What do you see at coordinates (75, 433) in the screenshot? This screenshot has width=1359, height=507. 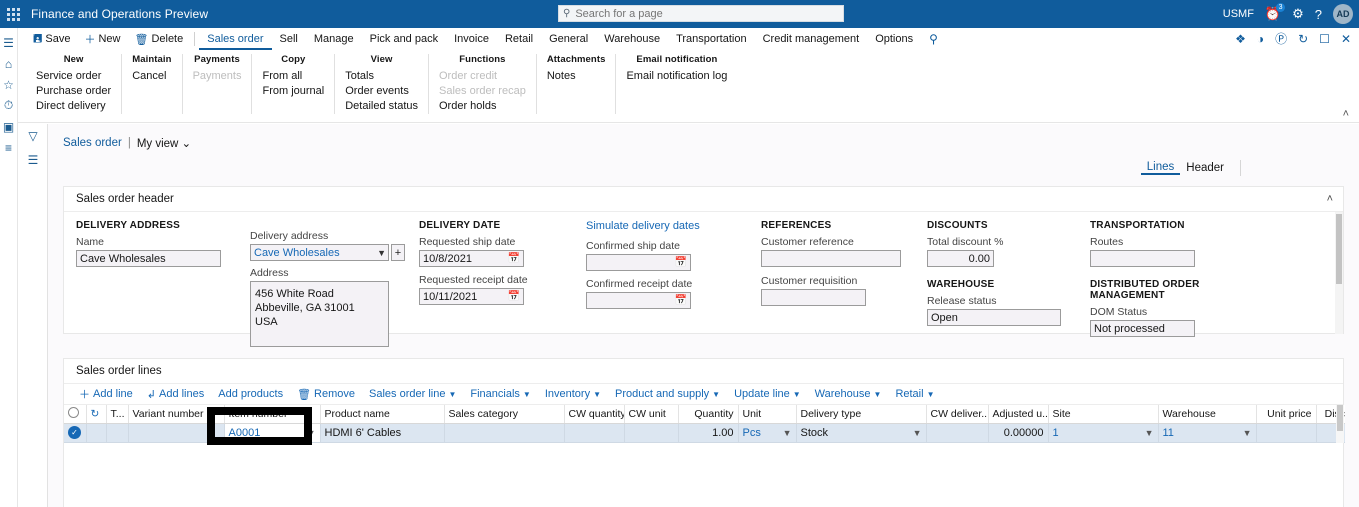 I see `row-select-cell: ✓` at bounding box center [75, 433].